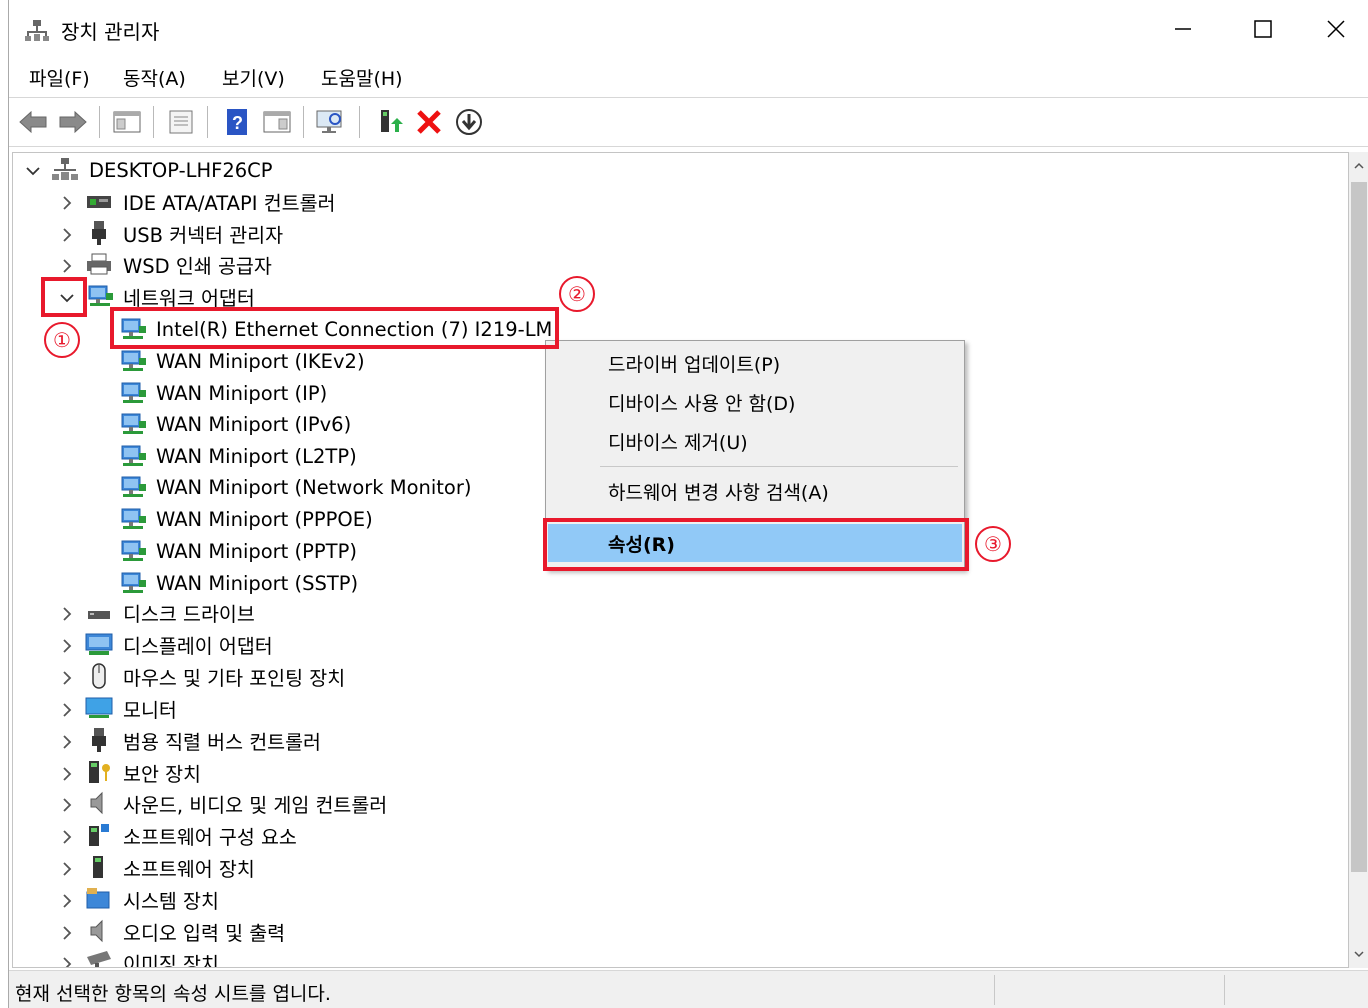  What do you see at coordinates (59, 77) in the screenshot?
I see `menu-file: 파일(F)` at bounding box center [59, 77].